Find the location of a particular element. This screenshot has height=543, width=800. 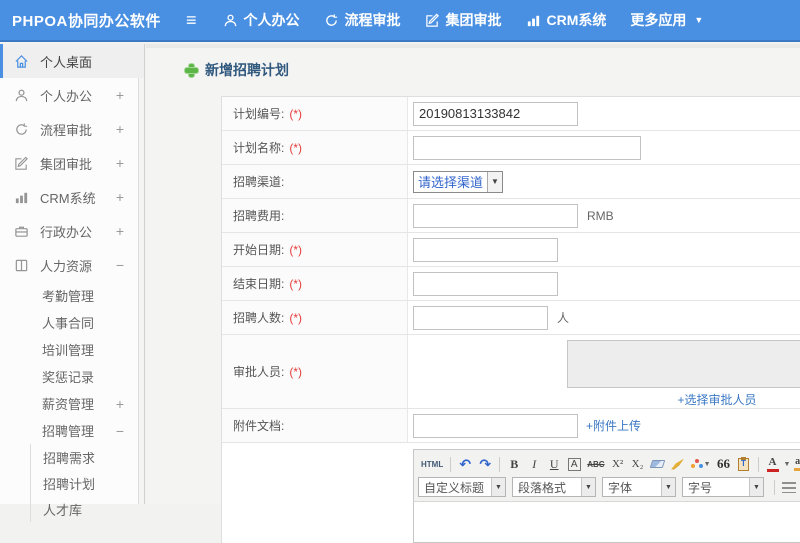

field-value: 人 is located at coordinates (604, 317).